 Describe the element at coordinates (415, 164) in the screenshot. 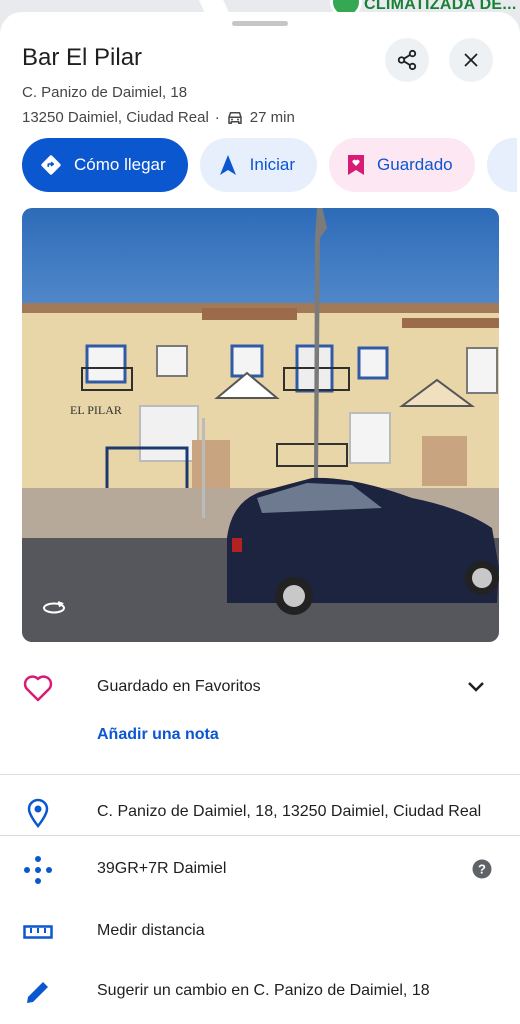

I see `saved-label: Guardado` at that location.